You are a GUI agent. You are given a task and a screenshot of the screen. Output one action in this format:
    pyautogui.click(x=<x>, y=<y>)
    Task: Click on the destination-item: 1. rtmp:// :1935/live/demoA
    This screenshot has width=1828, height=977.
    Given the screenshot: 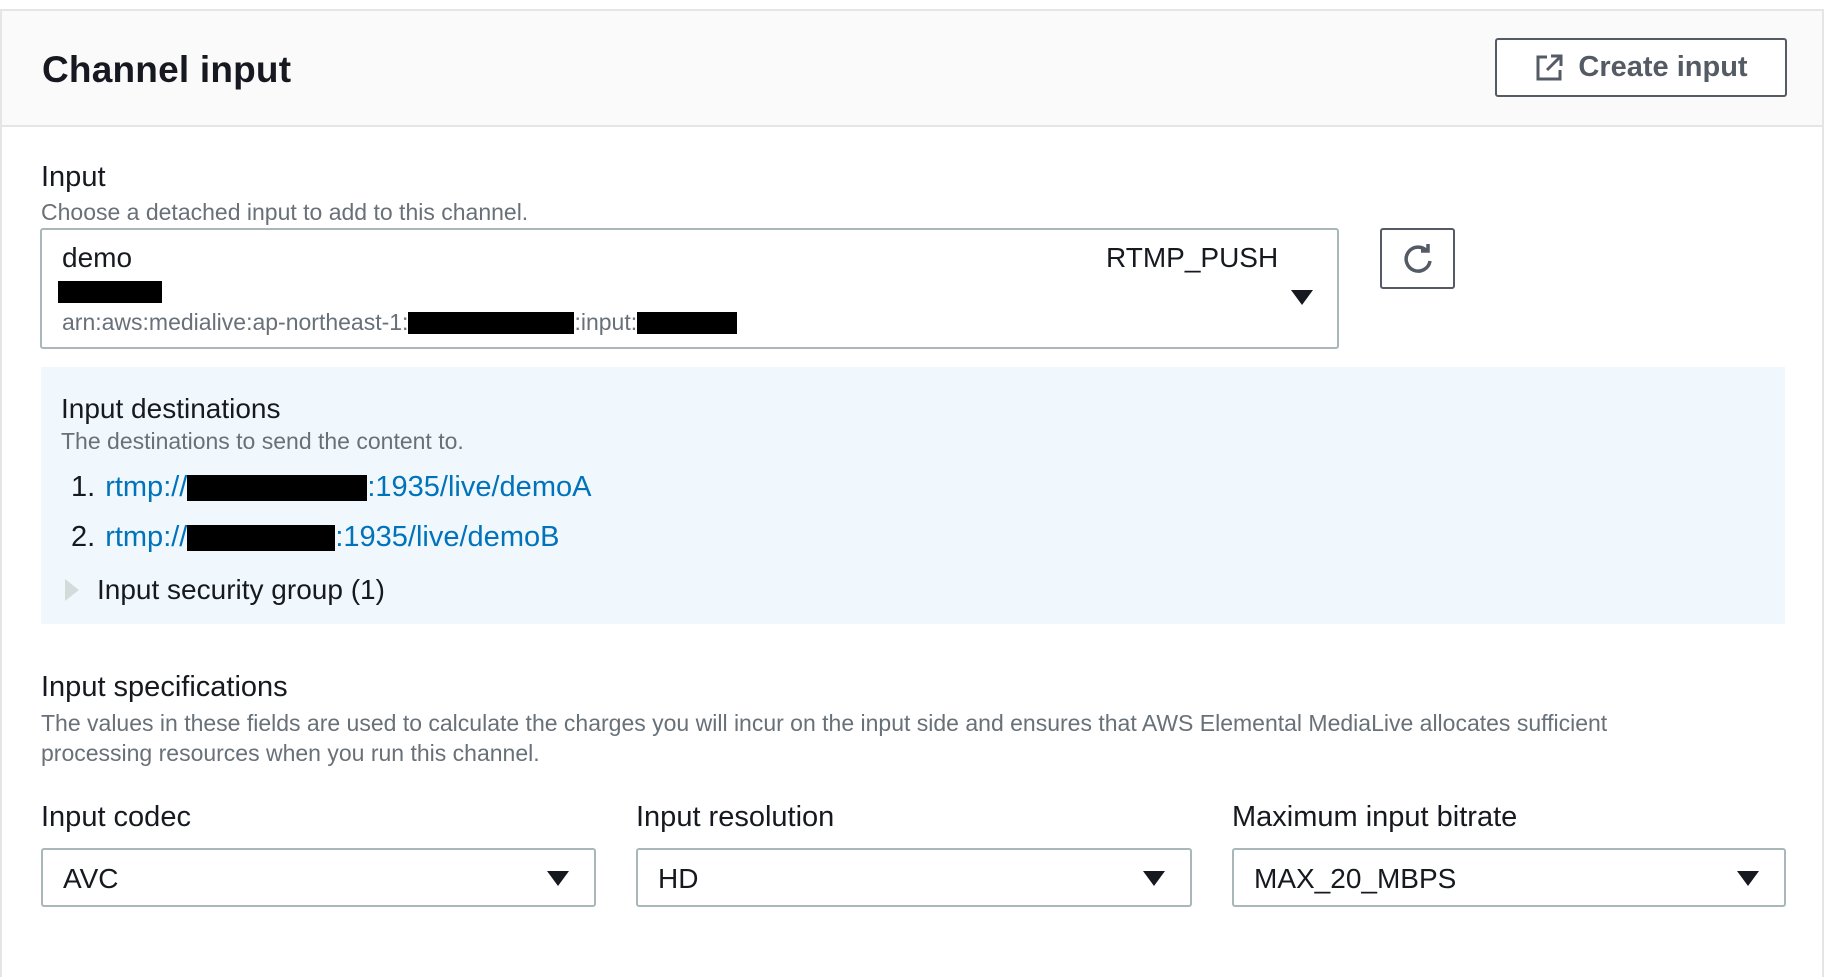 What is the action you would take?
    pyautogui.click(x=331, y=487)
    